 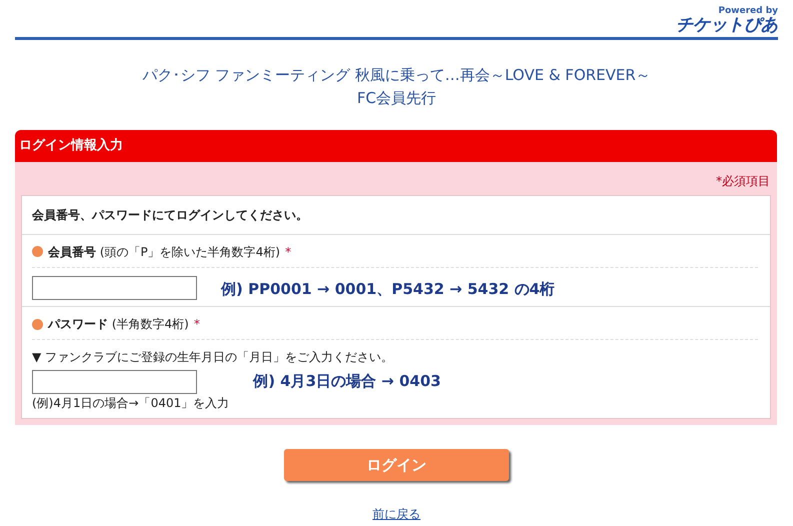 What do you see at coordinates (396, 215) in the screenshot?
I see `instruction-text: 会員番号、パスワードにてログインしてください。` at bounding box center [396, 215].